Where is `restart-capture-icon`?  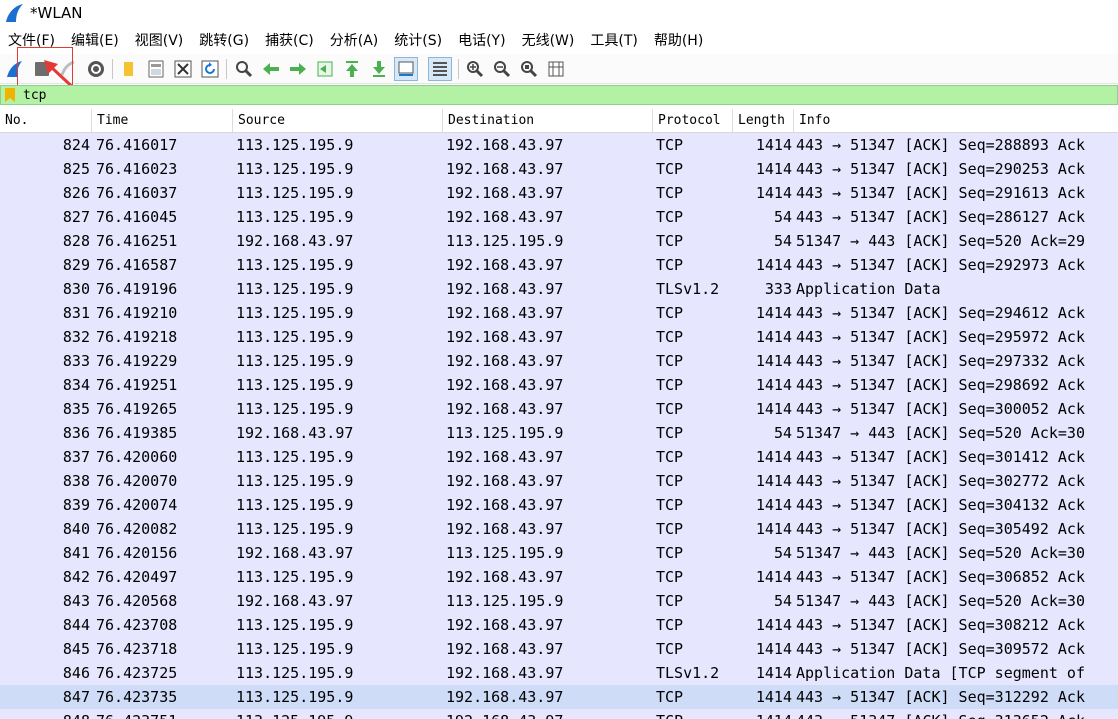 restart-capture-icon is located at coordinates (68, 69).